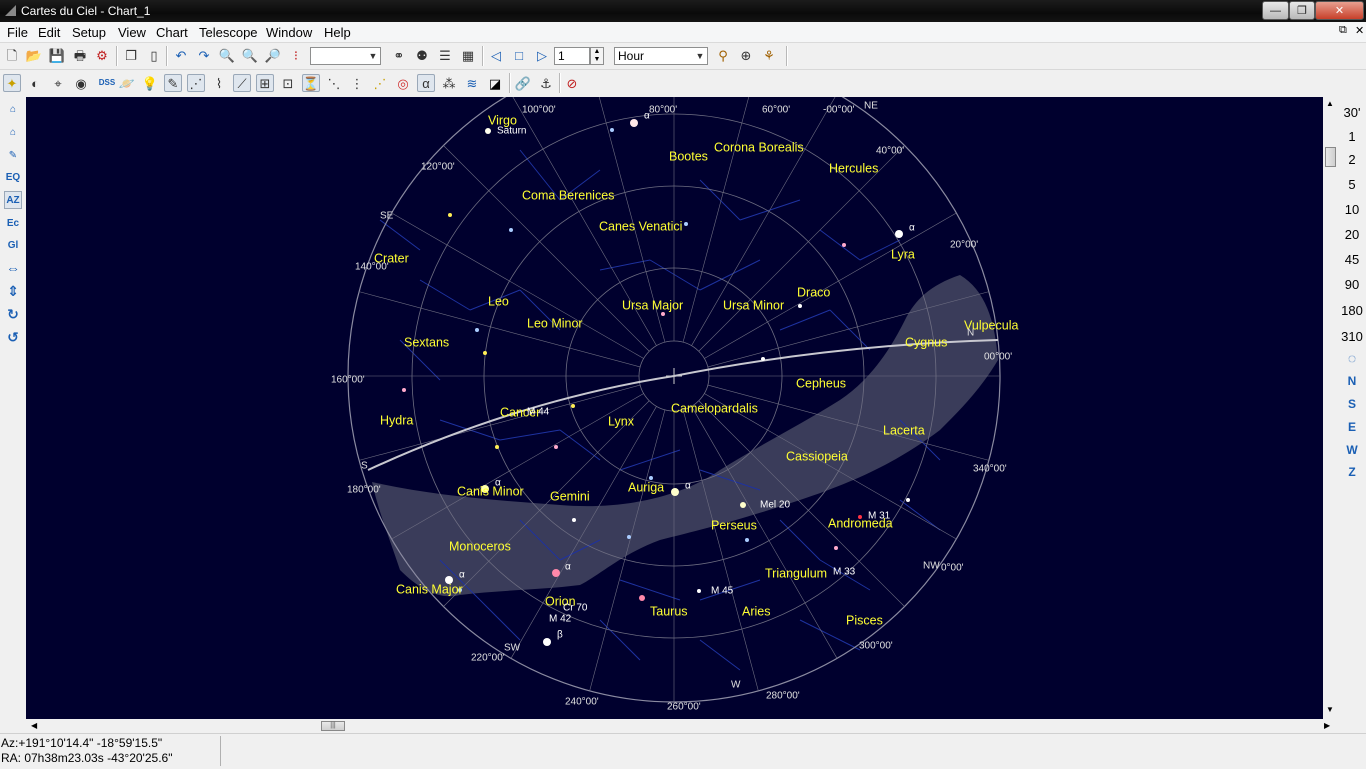 The width and height of the screenshot is (1366, 769). Describe the element at coordinates (496, 55) in the screenshot. I see `time-back-icon: ◁` at that location.